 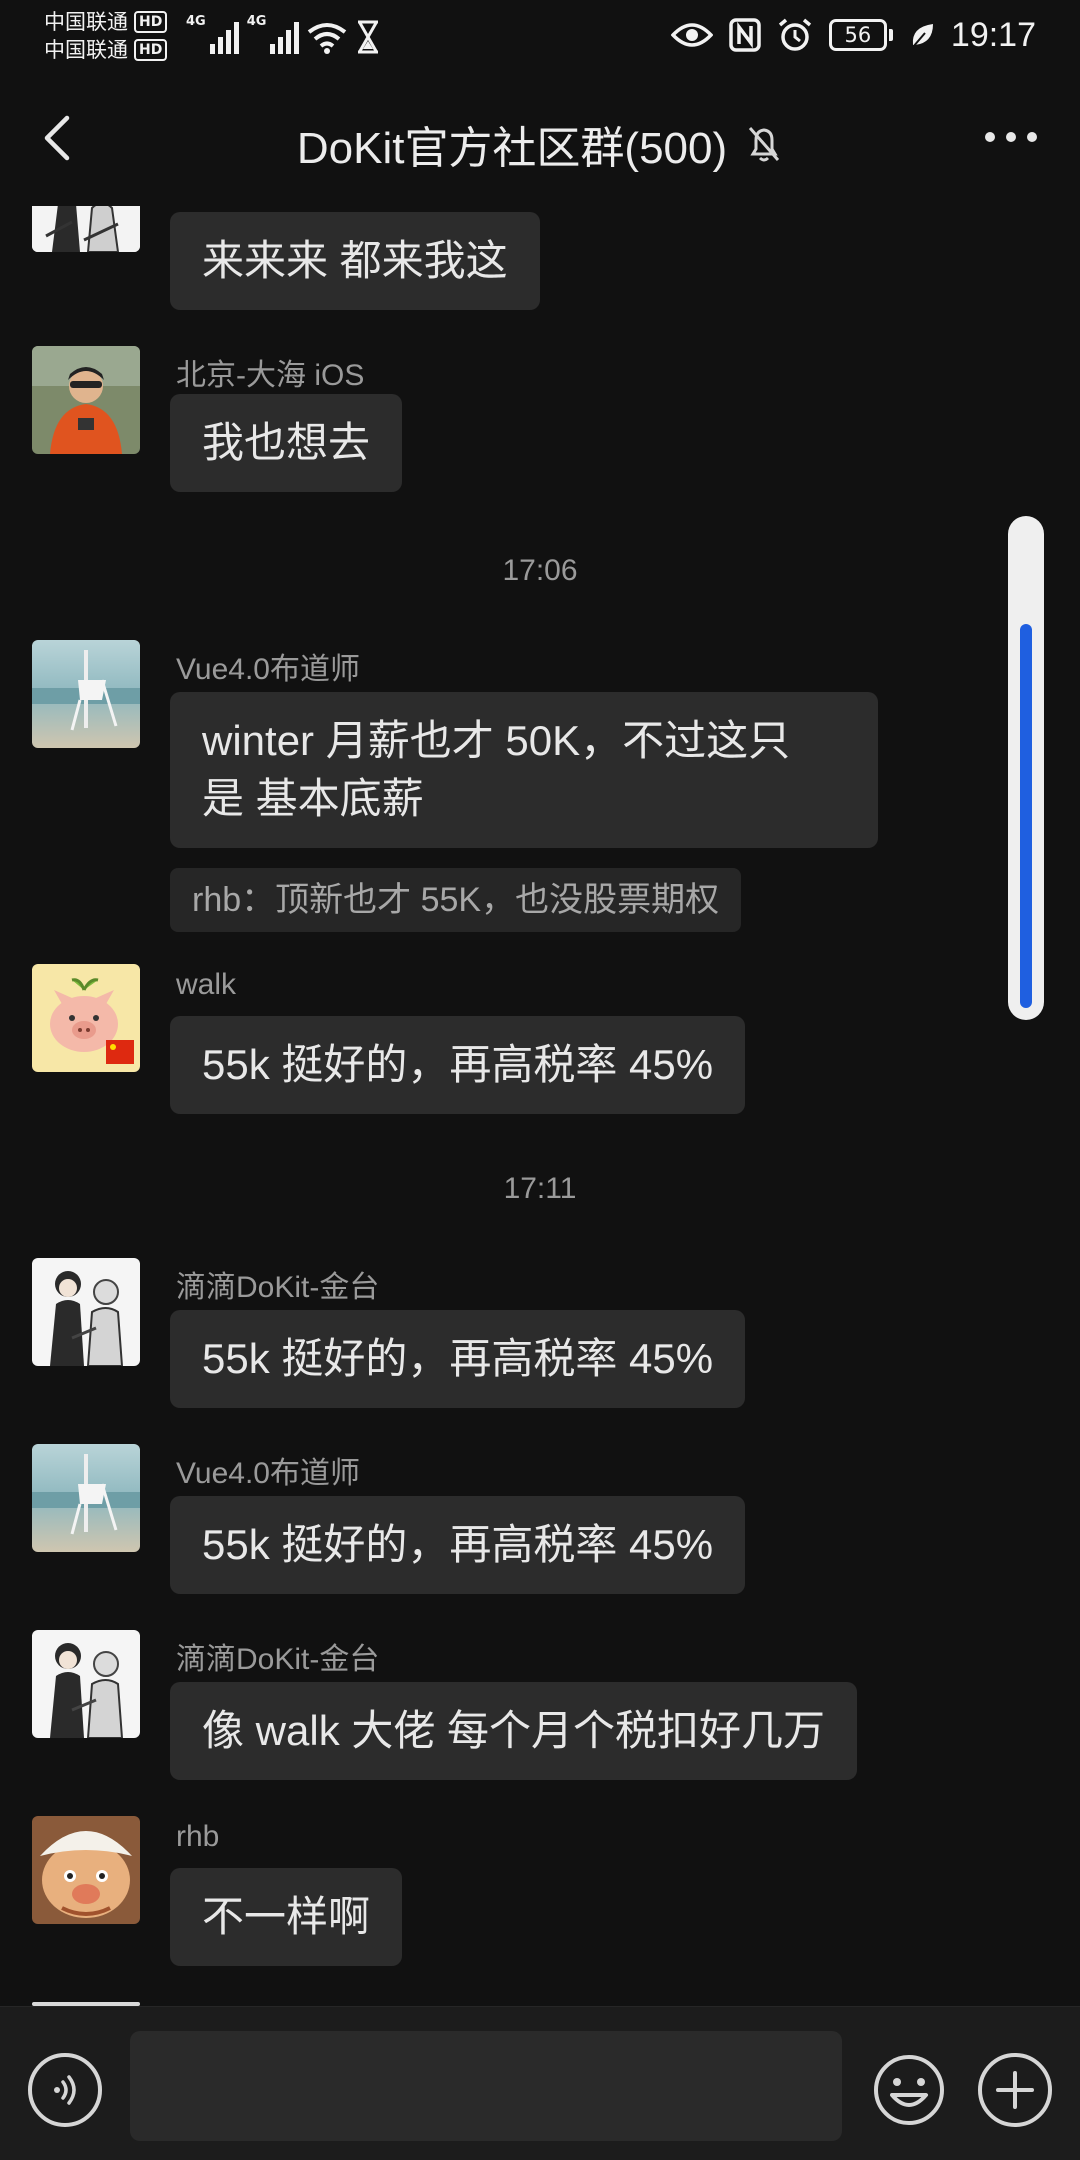 I want to click on time-separator: 17:11, so click(x=540, y=1188).